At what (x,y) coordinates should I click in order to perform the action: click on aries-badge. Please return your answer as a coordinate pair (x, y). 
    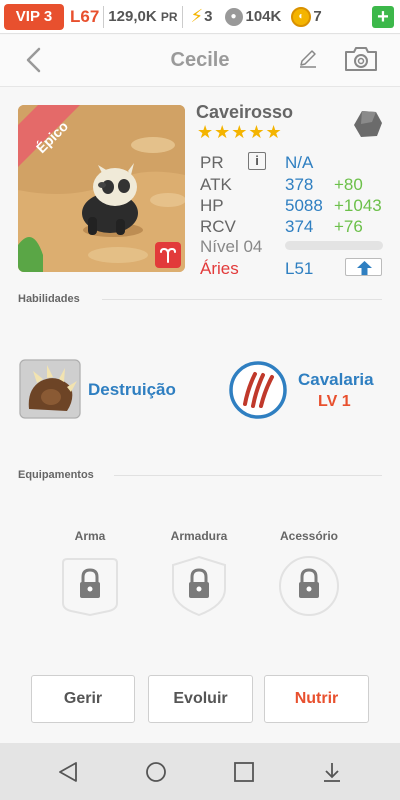
    Looking at the image, I should click on (168, 255).